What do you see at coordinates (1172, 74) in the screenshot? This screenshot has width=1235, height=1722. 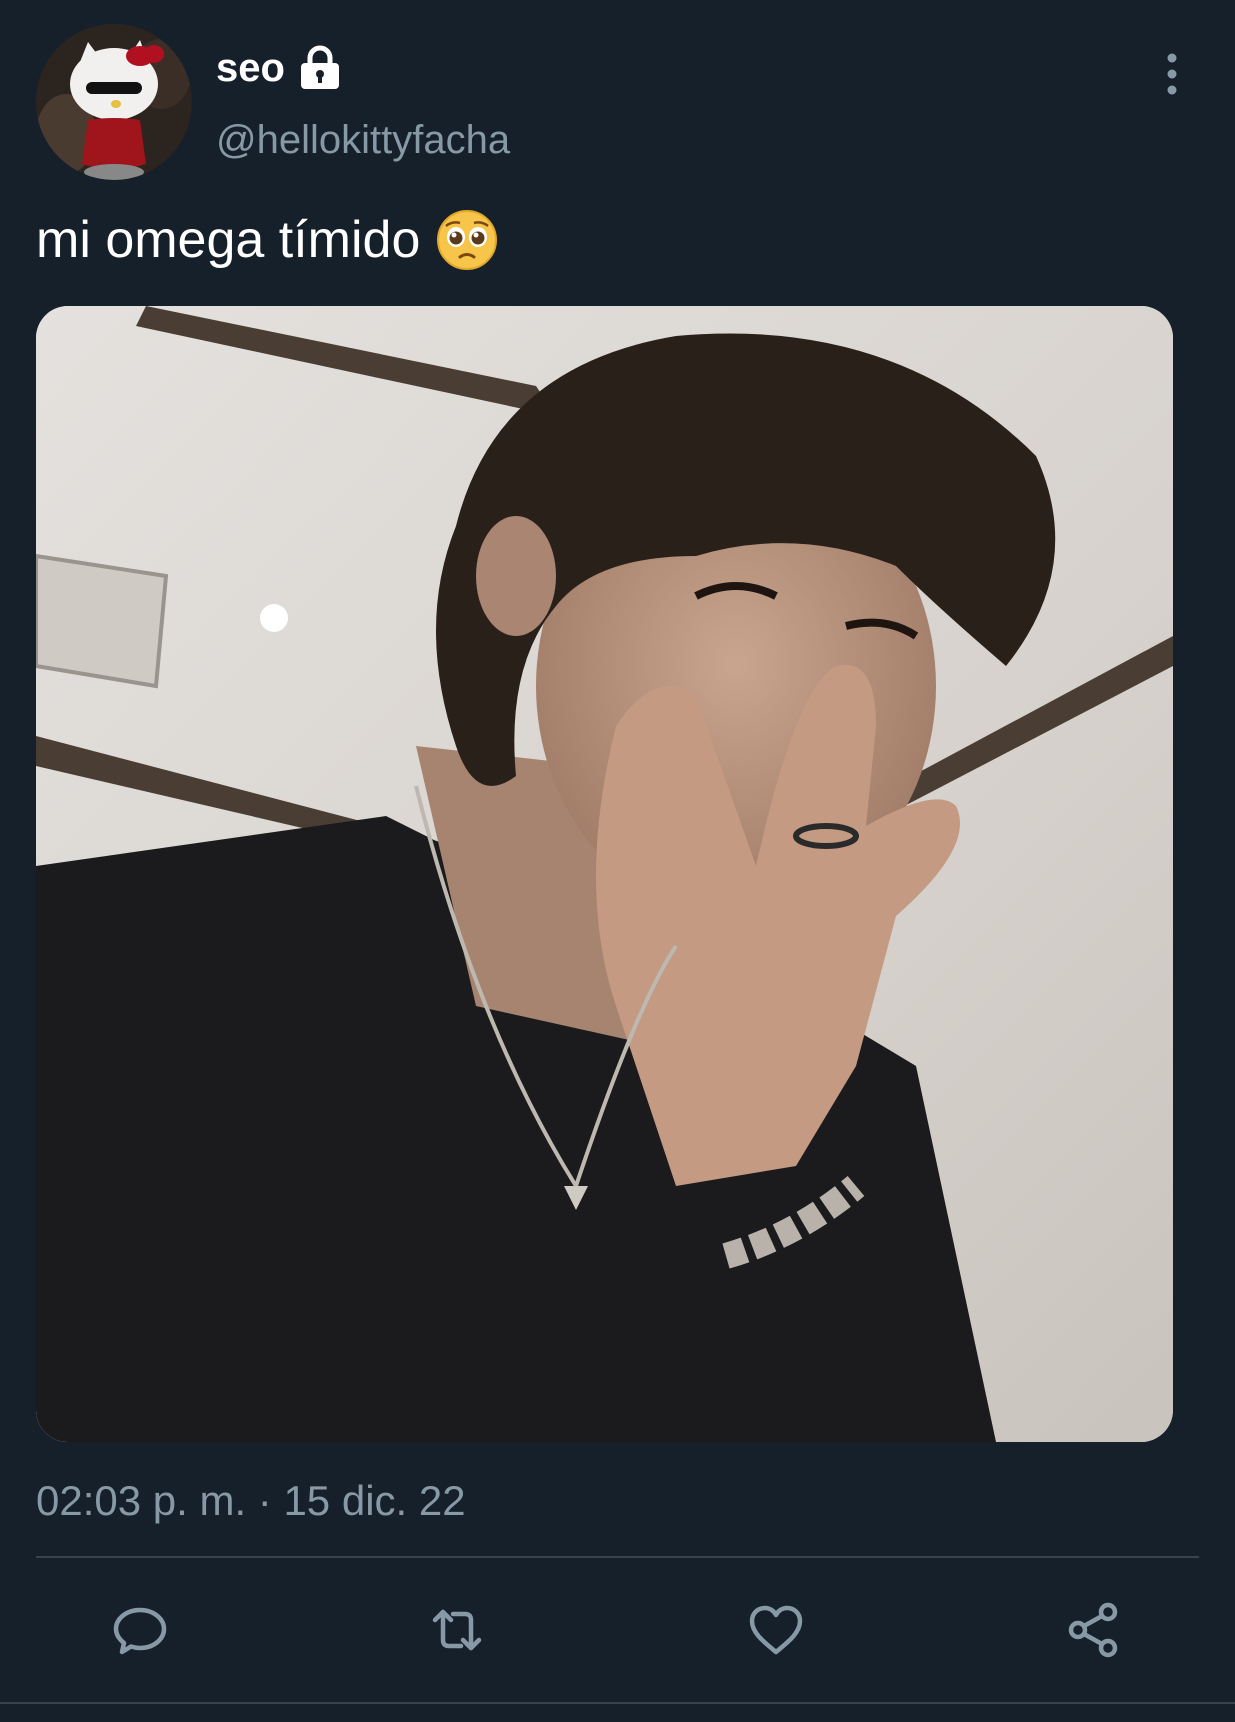 I see `more-options-icon` at bounding box center [1172, 74].